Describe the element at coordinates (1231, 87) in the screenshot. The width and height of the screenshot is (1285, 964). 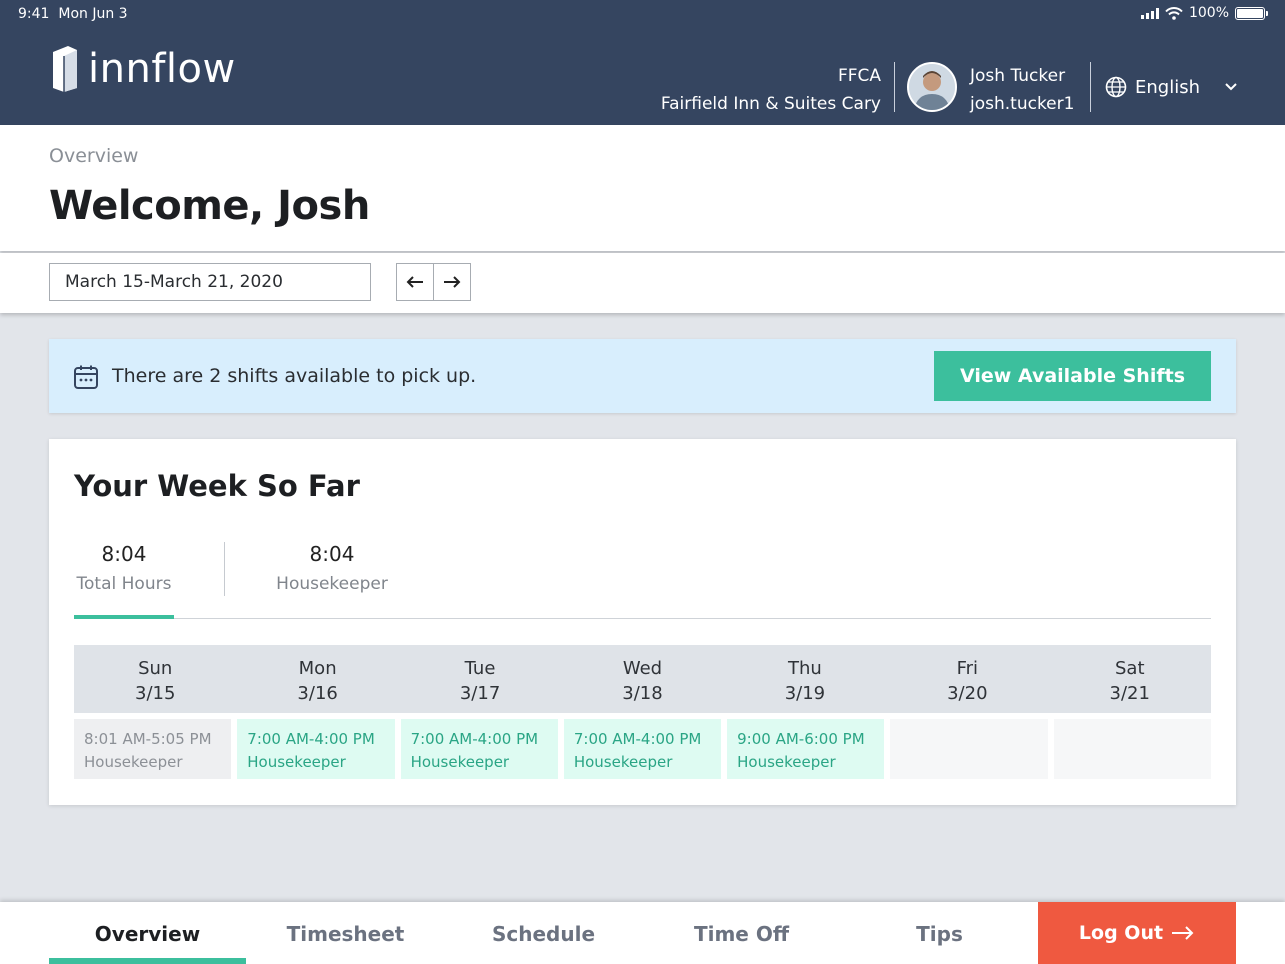
I see `chevron-down-icon` at that location.